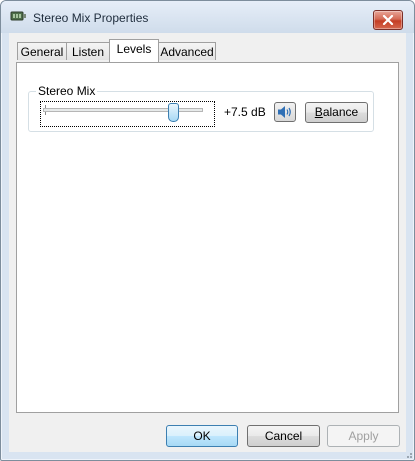 The image size is (415, 461). Describe the element at coordinates (363, 436) in the screenshot. I see `apply-button: Apply` at that location.